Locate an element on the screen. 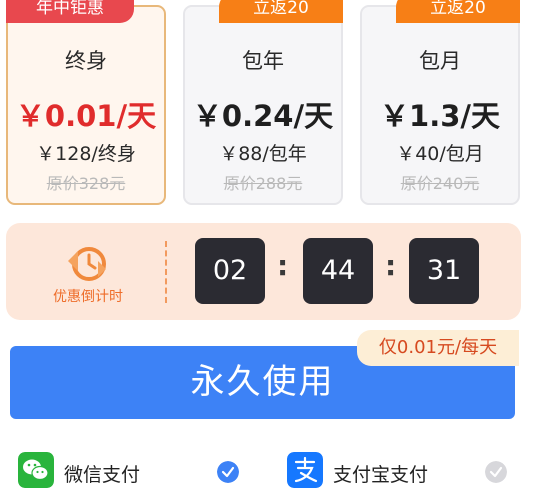 This screenshot has width=548, height=496. cta-promo-tag: 仅0.01元/每天 is located at coordinates (438, 348).